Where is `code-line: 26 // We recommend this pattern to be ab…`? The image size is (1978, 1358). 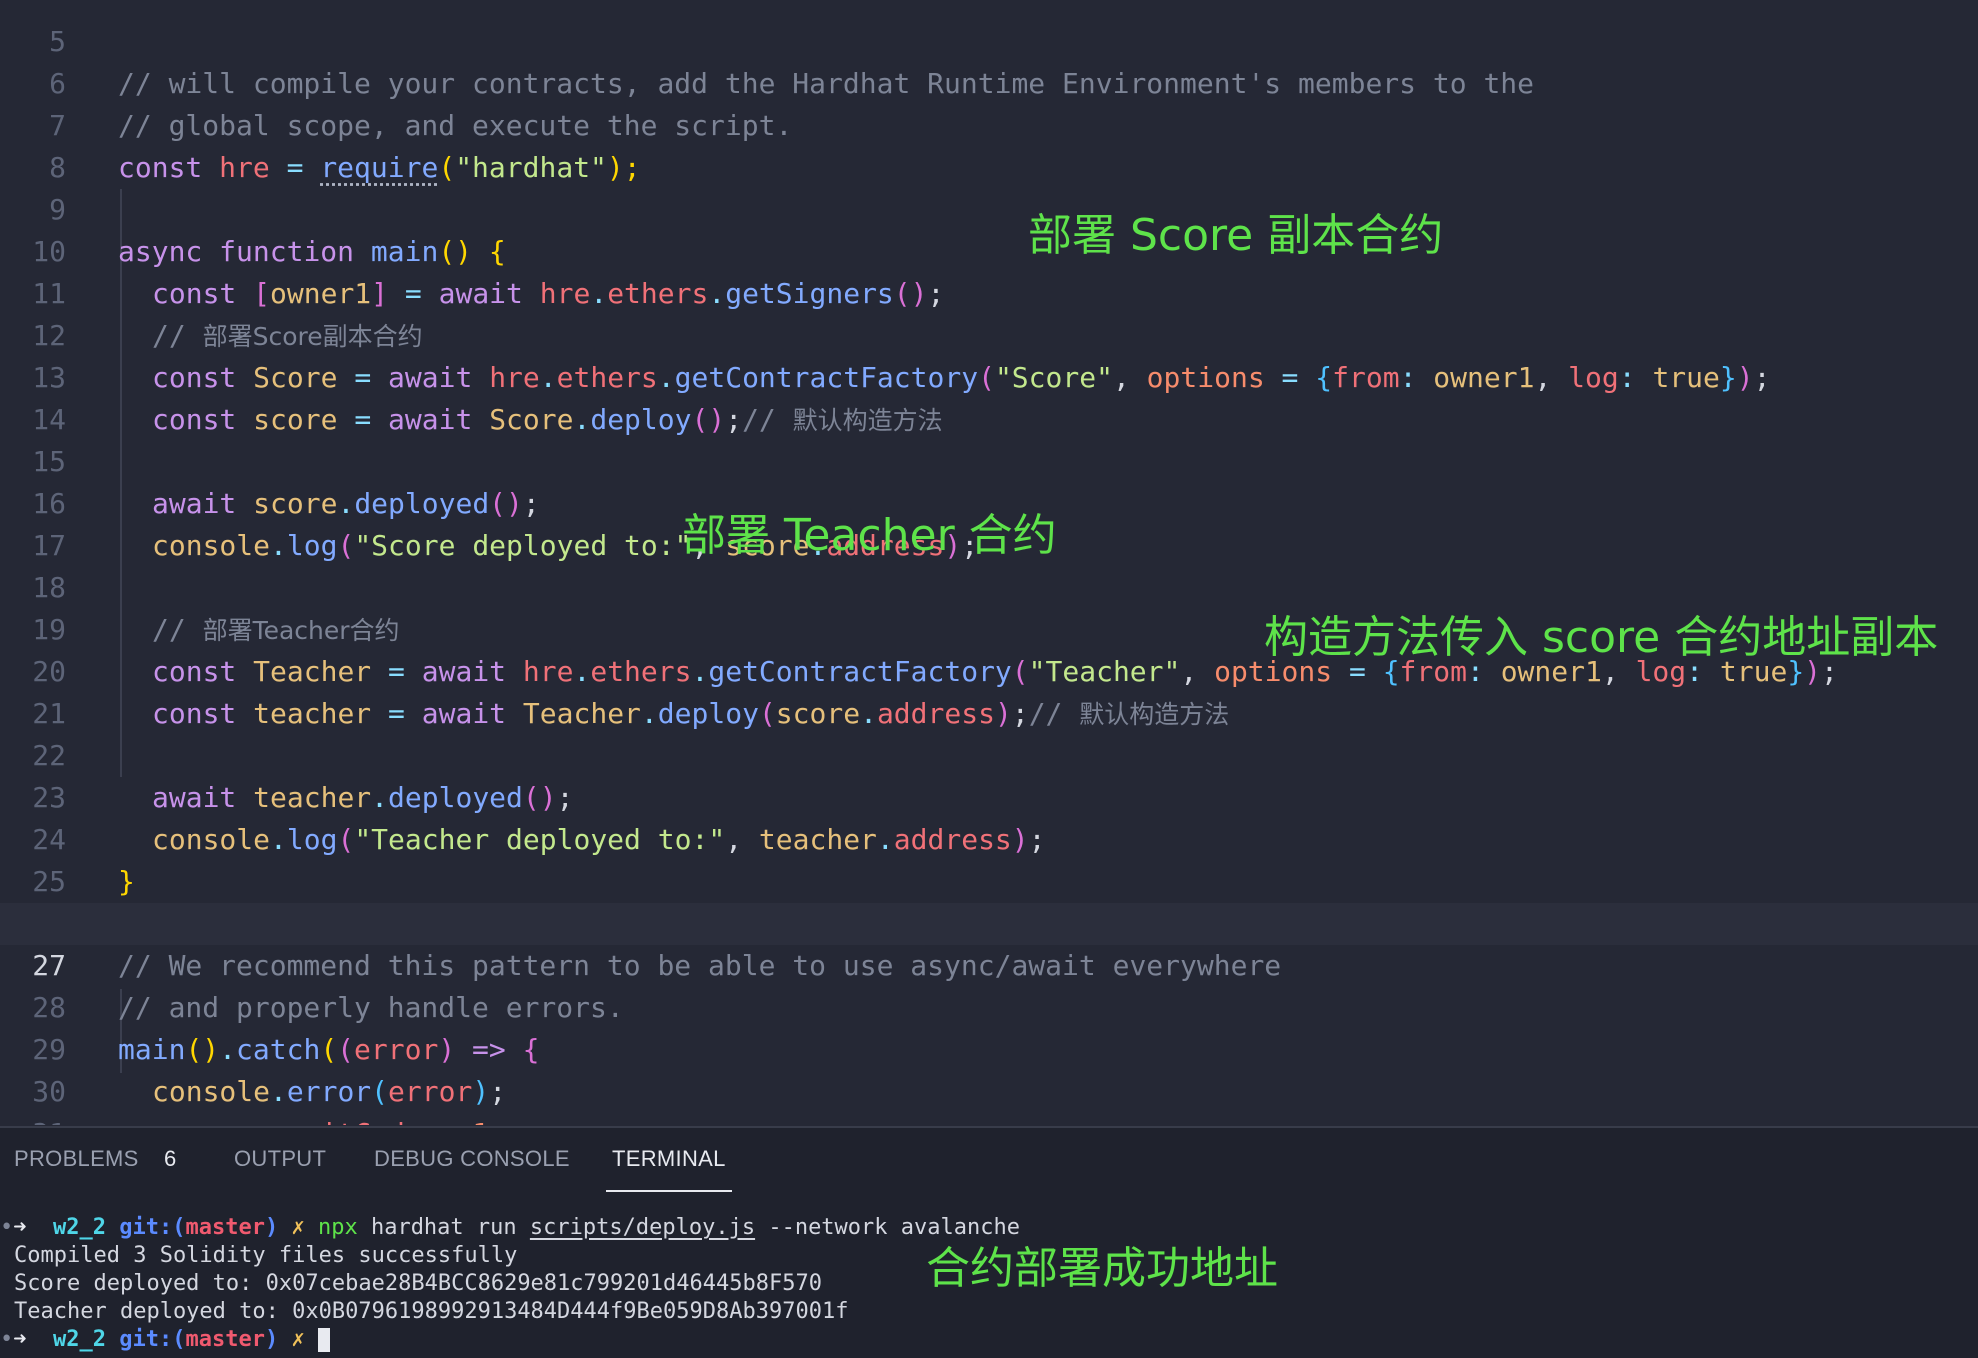 code-line: 26 // We recommend this pattern to be ab… is located at coordinates (989, 921).